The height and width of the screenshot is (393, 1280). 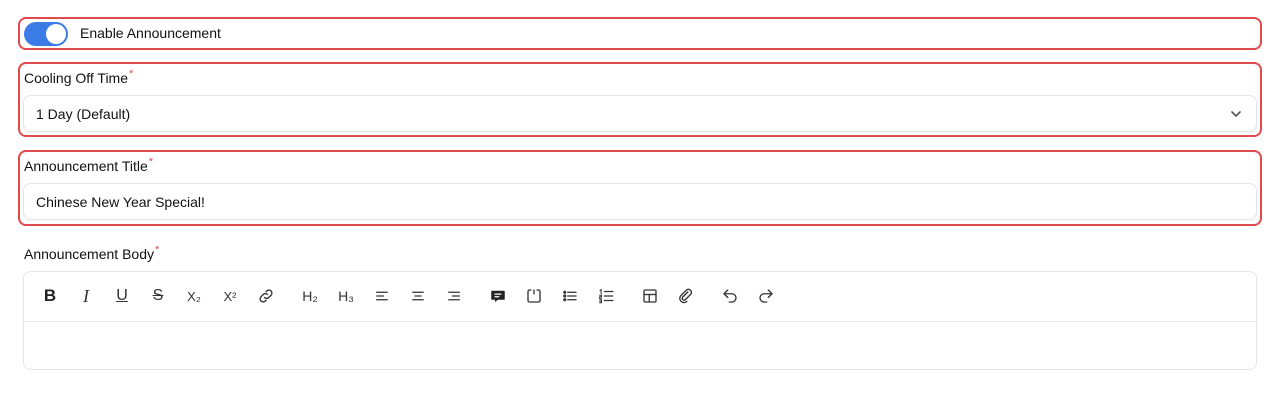 I want to click on subscript-button: X₂, so click(x=194, y=296).